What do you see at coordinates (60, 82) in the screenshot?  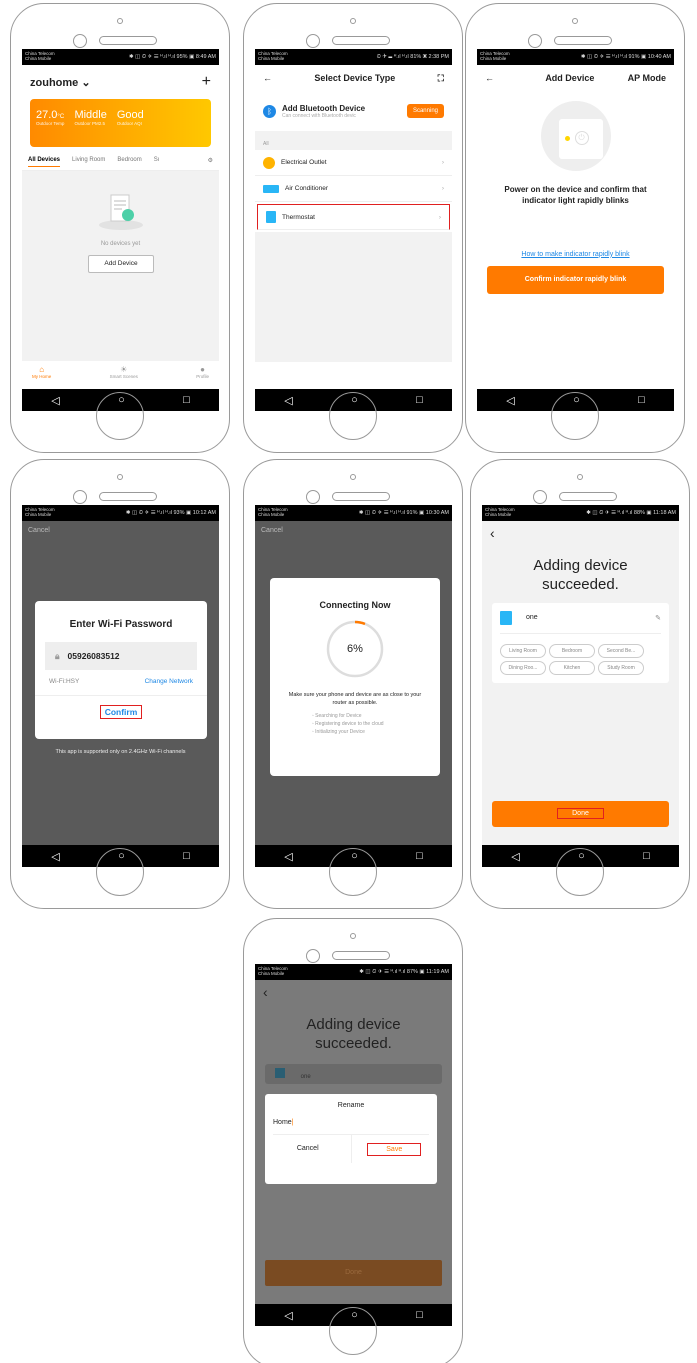 I see `home-selector: zouhome ⌄` at bounding box center [60, 82].